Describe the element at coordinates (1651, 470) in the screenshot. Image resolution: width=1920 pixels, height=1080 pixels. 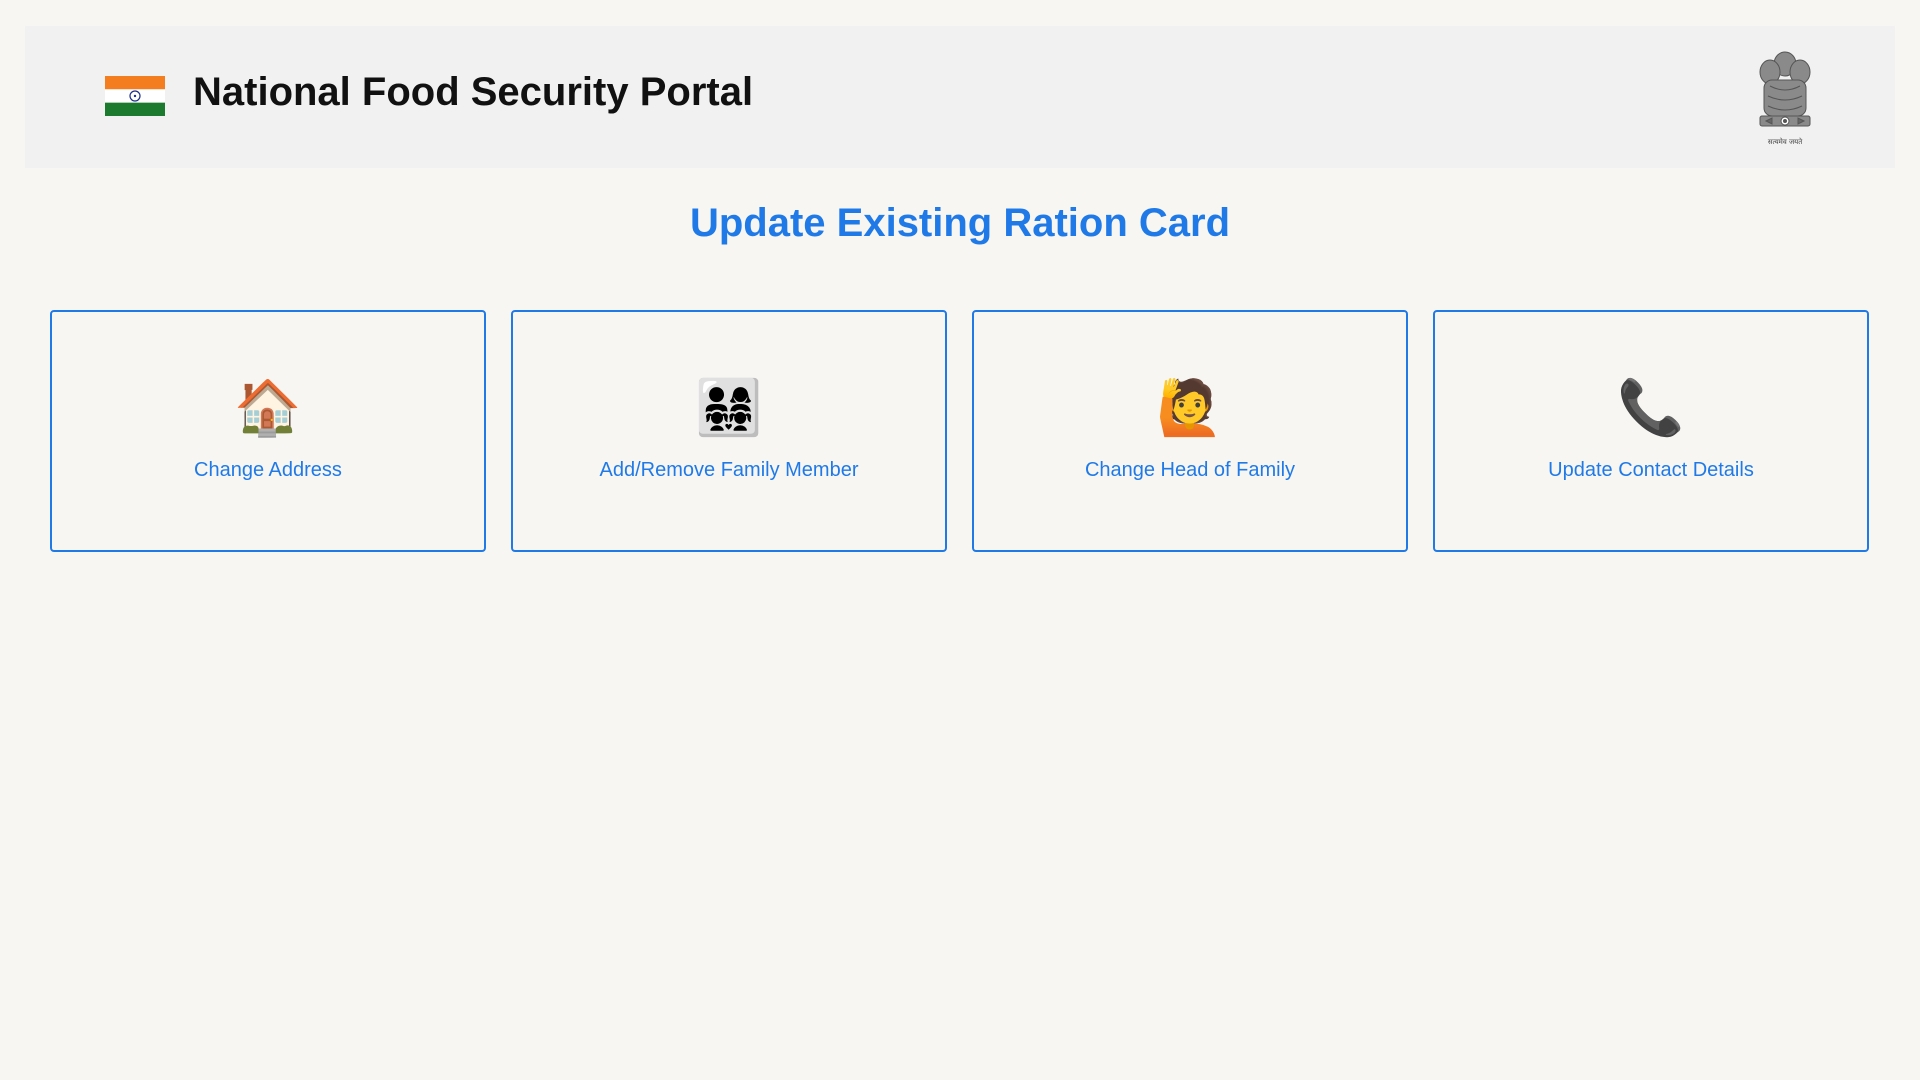
I see `update-contact-details-label: Update Contact Details` at that location.